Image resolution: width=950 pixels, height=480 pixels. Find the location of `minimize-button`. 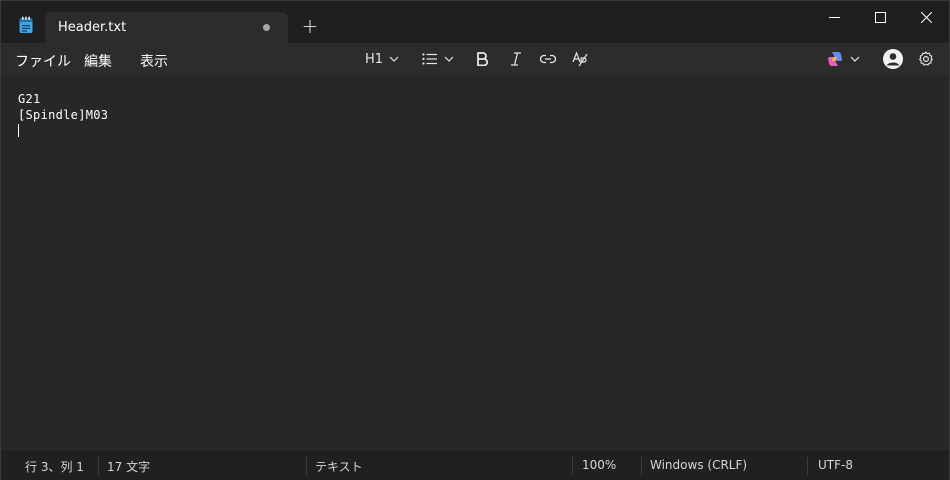

minimize-button is located at coordinates (834, 17).